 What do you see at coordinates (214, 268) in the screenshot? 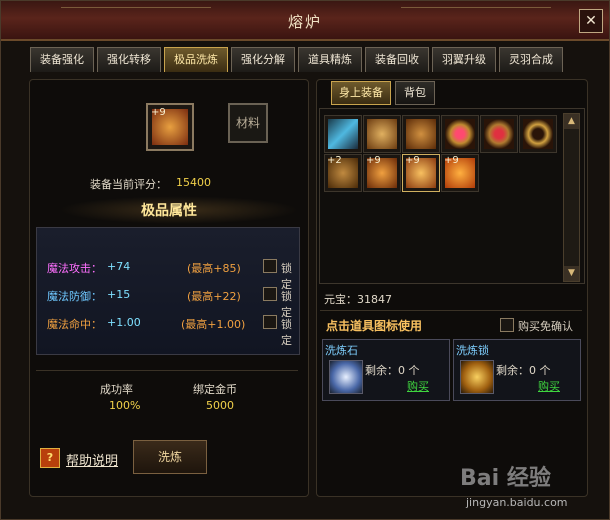
I see `attribute-max: (最高+85)` at bounding box center [214, 268].